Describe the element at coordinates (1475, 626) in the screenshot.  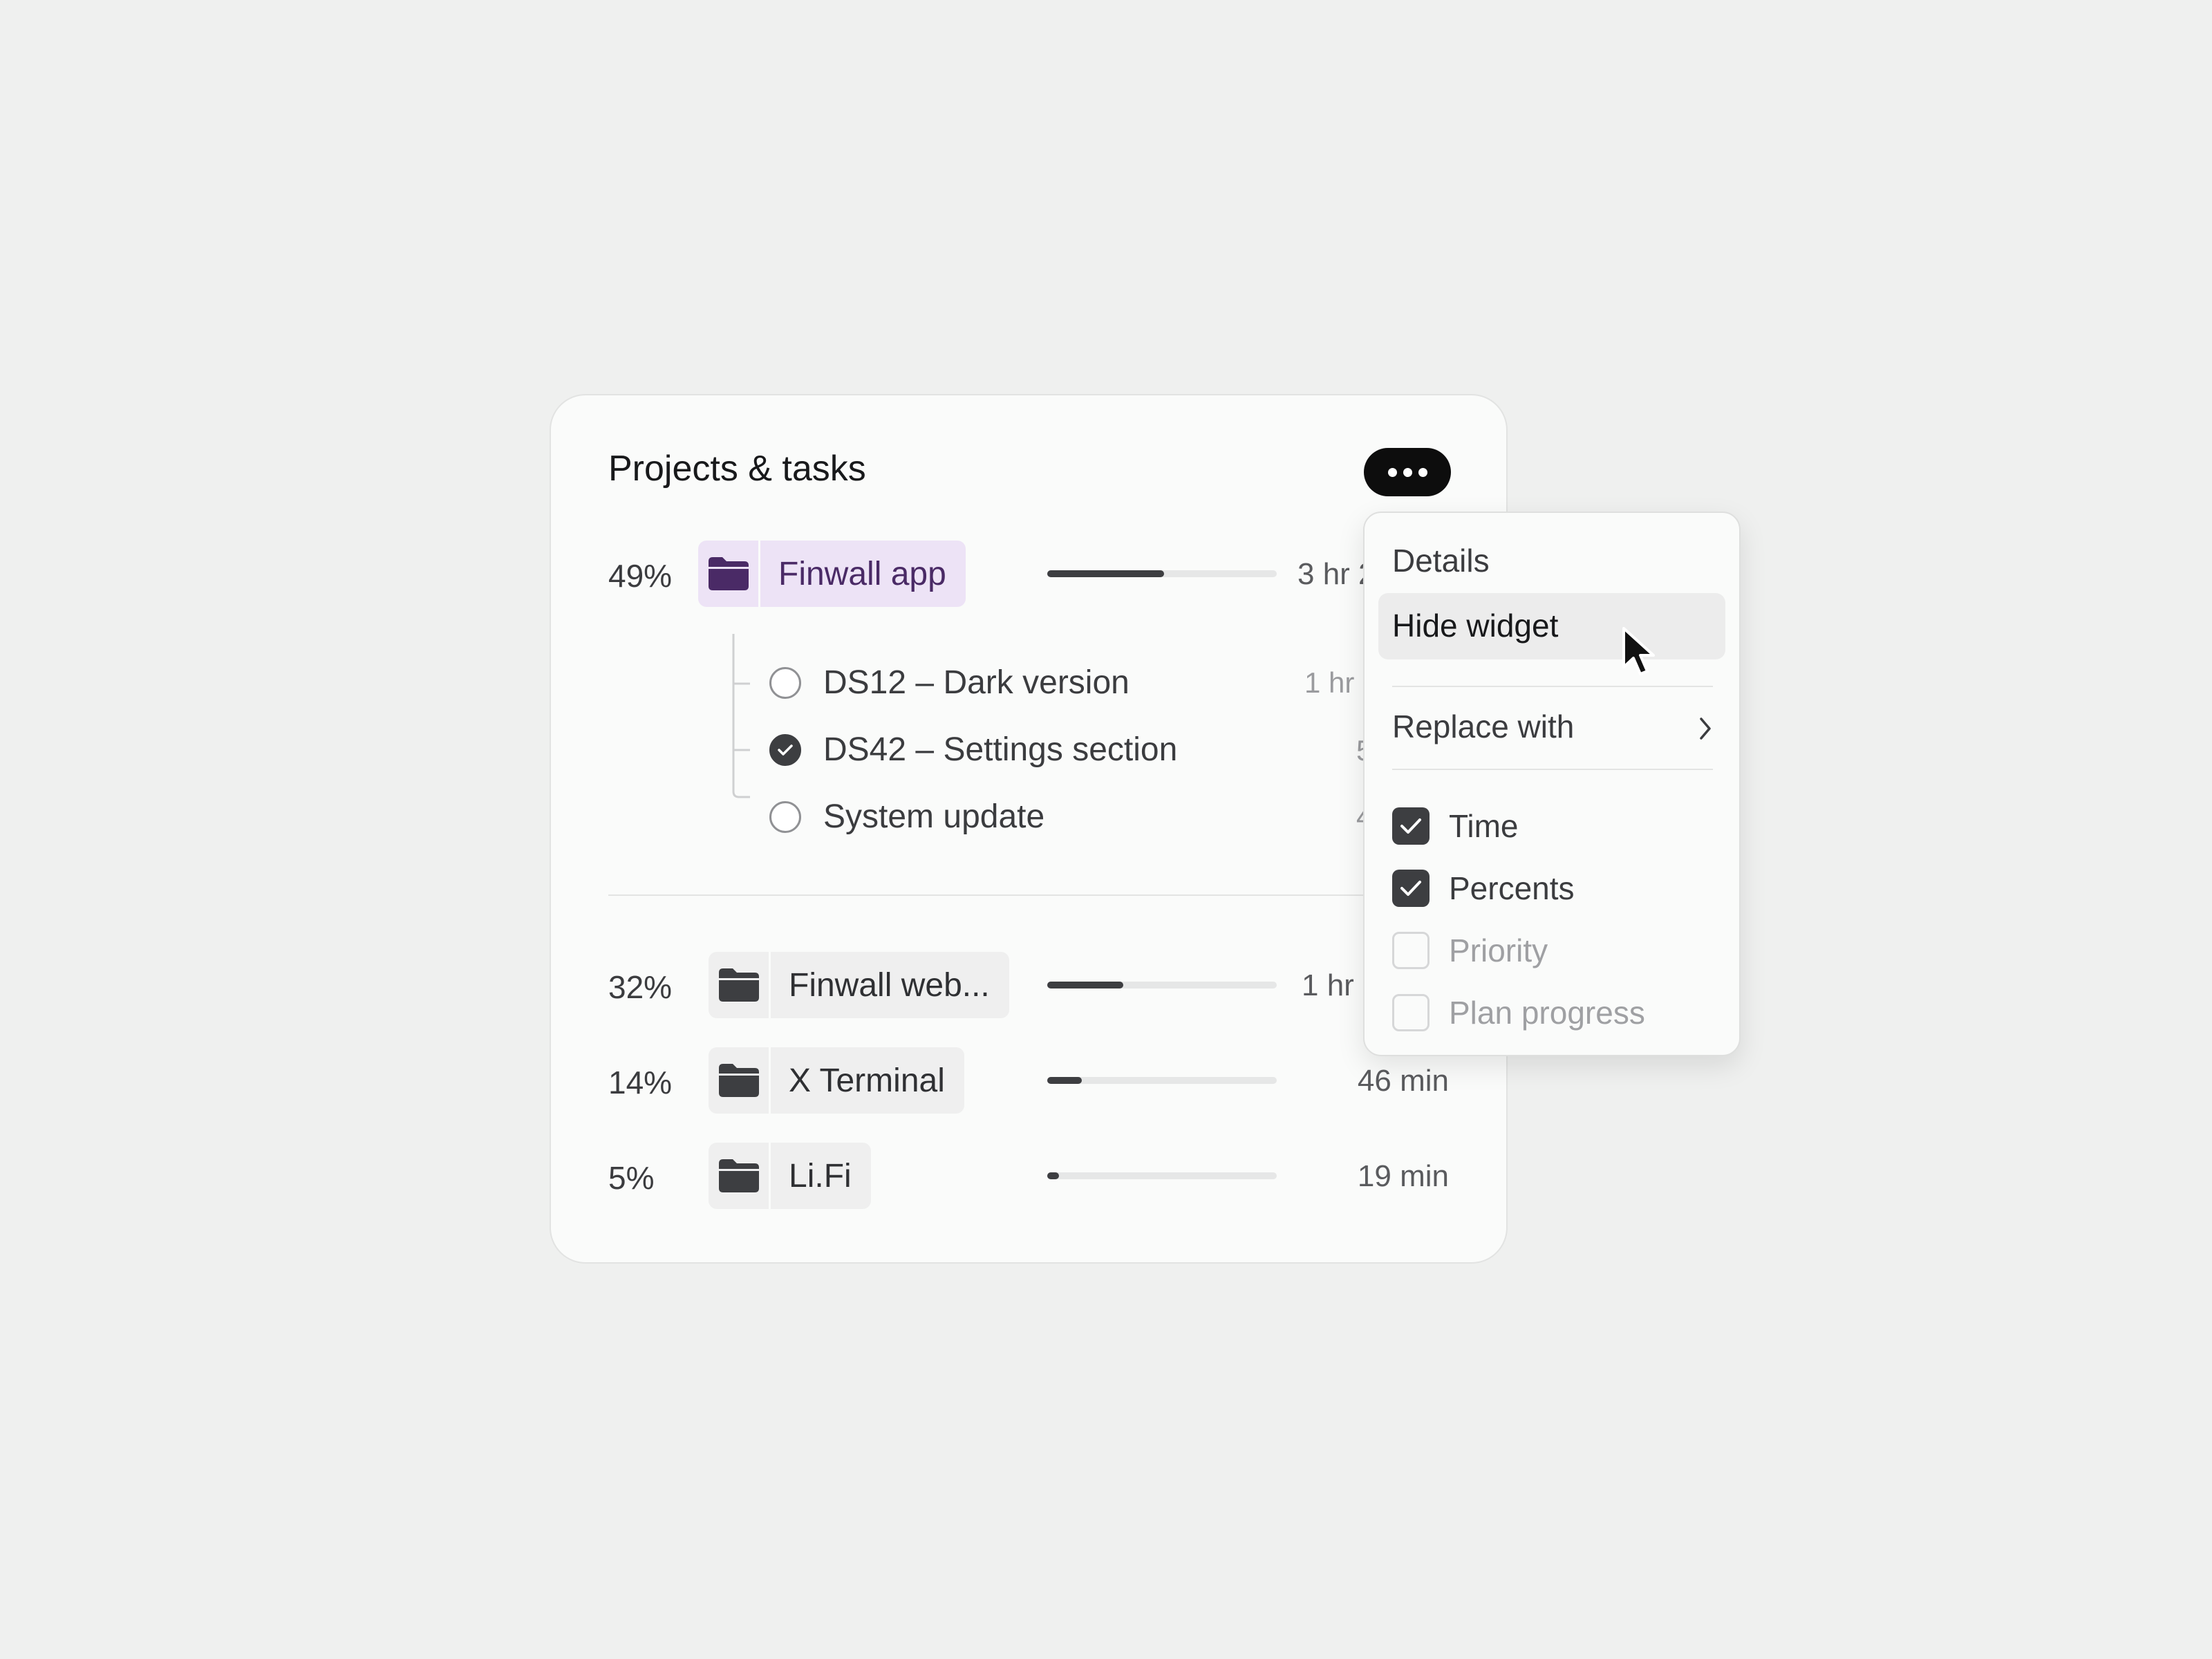
I see `menu-item-hide-widget-label: Hide widget` at that location.